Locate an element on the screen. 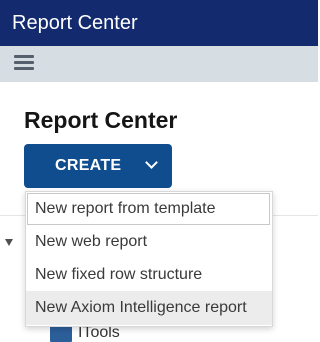  chevron-down-icon is located at coordinates (151, 162).